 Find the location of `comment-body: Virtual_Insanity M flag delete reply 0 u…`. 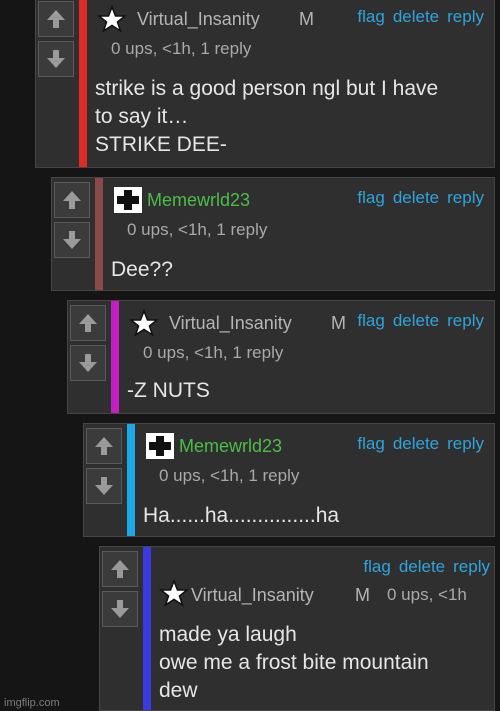

comment-body: Virtual_Insanity M flag delete reply 0 u… is located at coordinates (306, 357).